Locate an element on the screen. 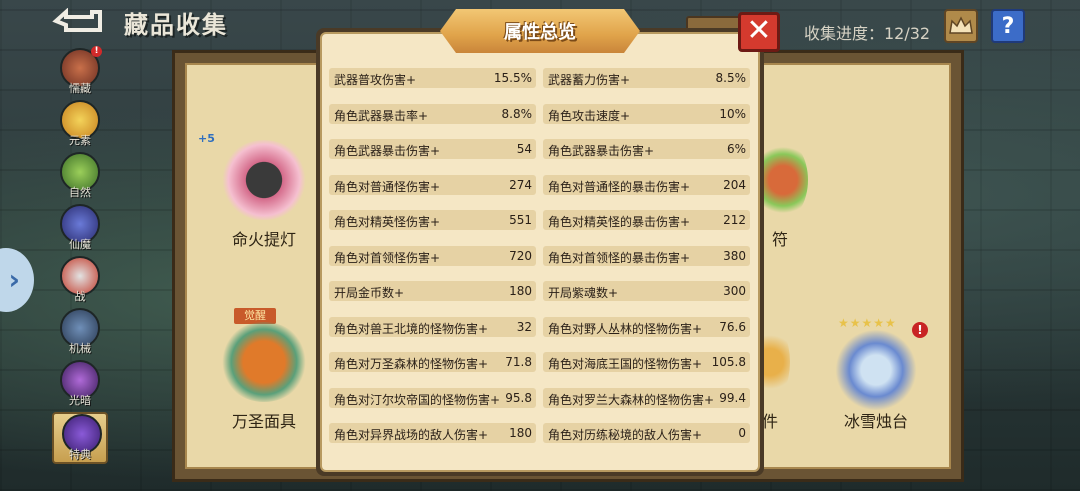 Image resolution: width=1080 pixels, height=491 pixels. sidebar-item-label: 自然 is located at coordinates (80, 192).